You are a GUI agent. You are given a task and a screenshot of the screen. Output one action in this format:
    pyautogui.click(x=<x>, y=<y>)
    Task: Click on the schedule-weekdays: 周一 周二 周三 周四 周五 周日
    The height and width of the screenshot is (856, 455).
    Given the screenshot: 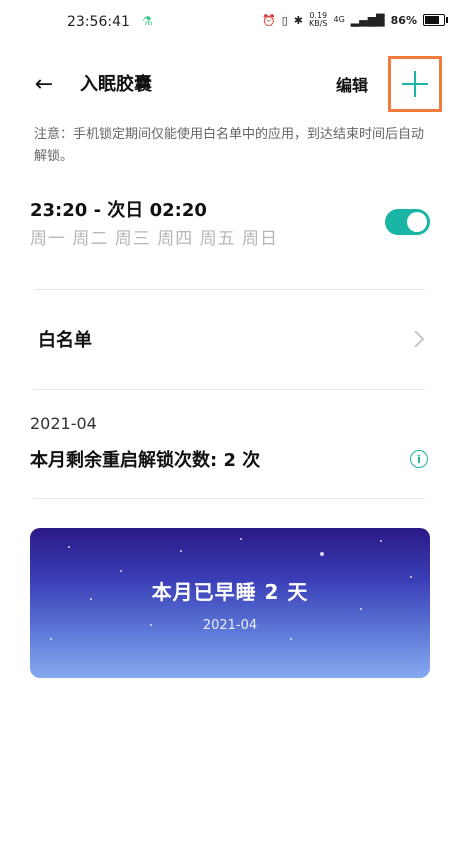 What is the action you would take?
    pyautogui.click(x=154, y=239)
    